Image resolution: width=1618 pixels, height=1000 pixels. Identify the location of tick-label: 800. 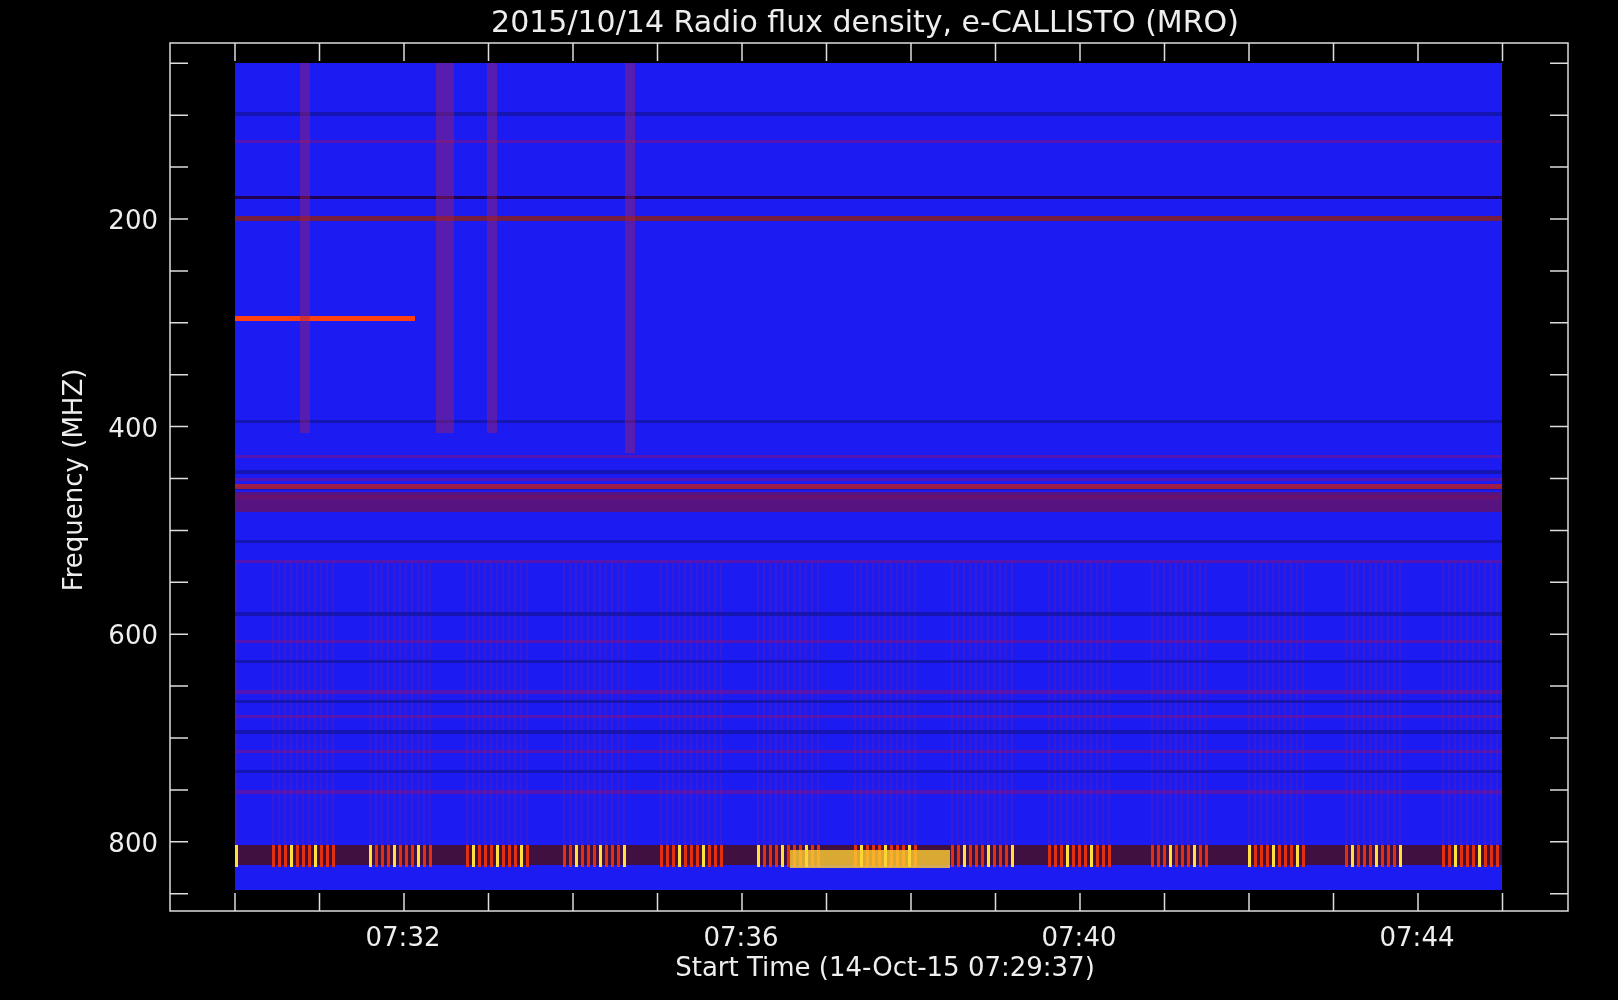
(133, 843).